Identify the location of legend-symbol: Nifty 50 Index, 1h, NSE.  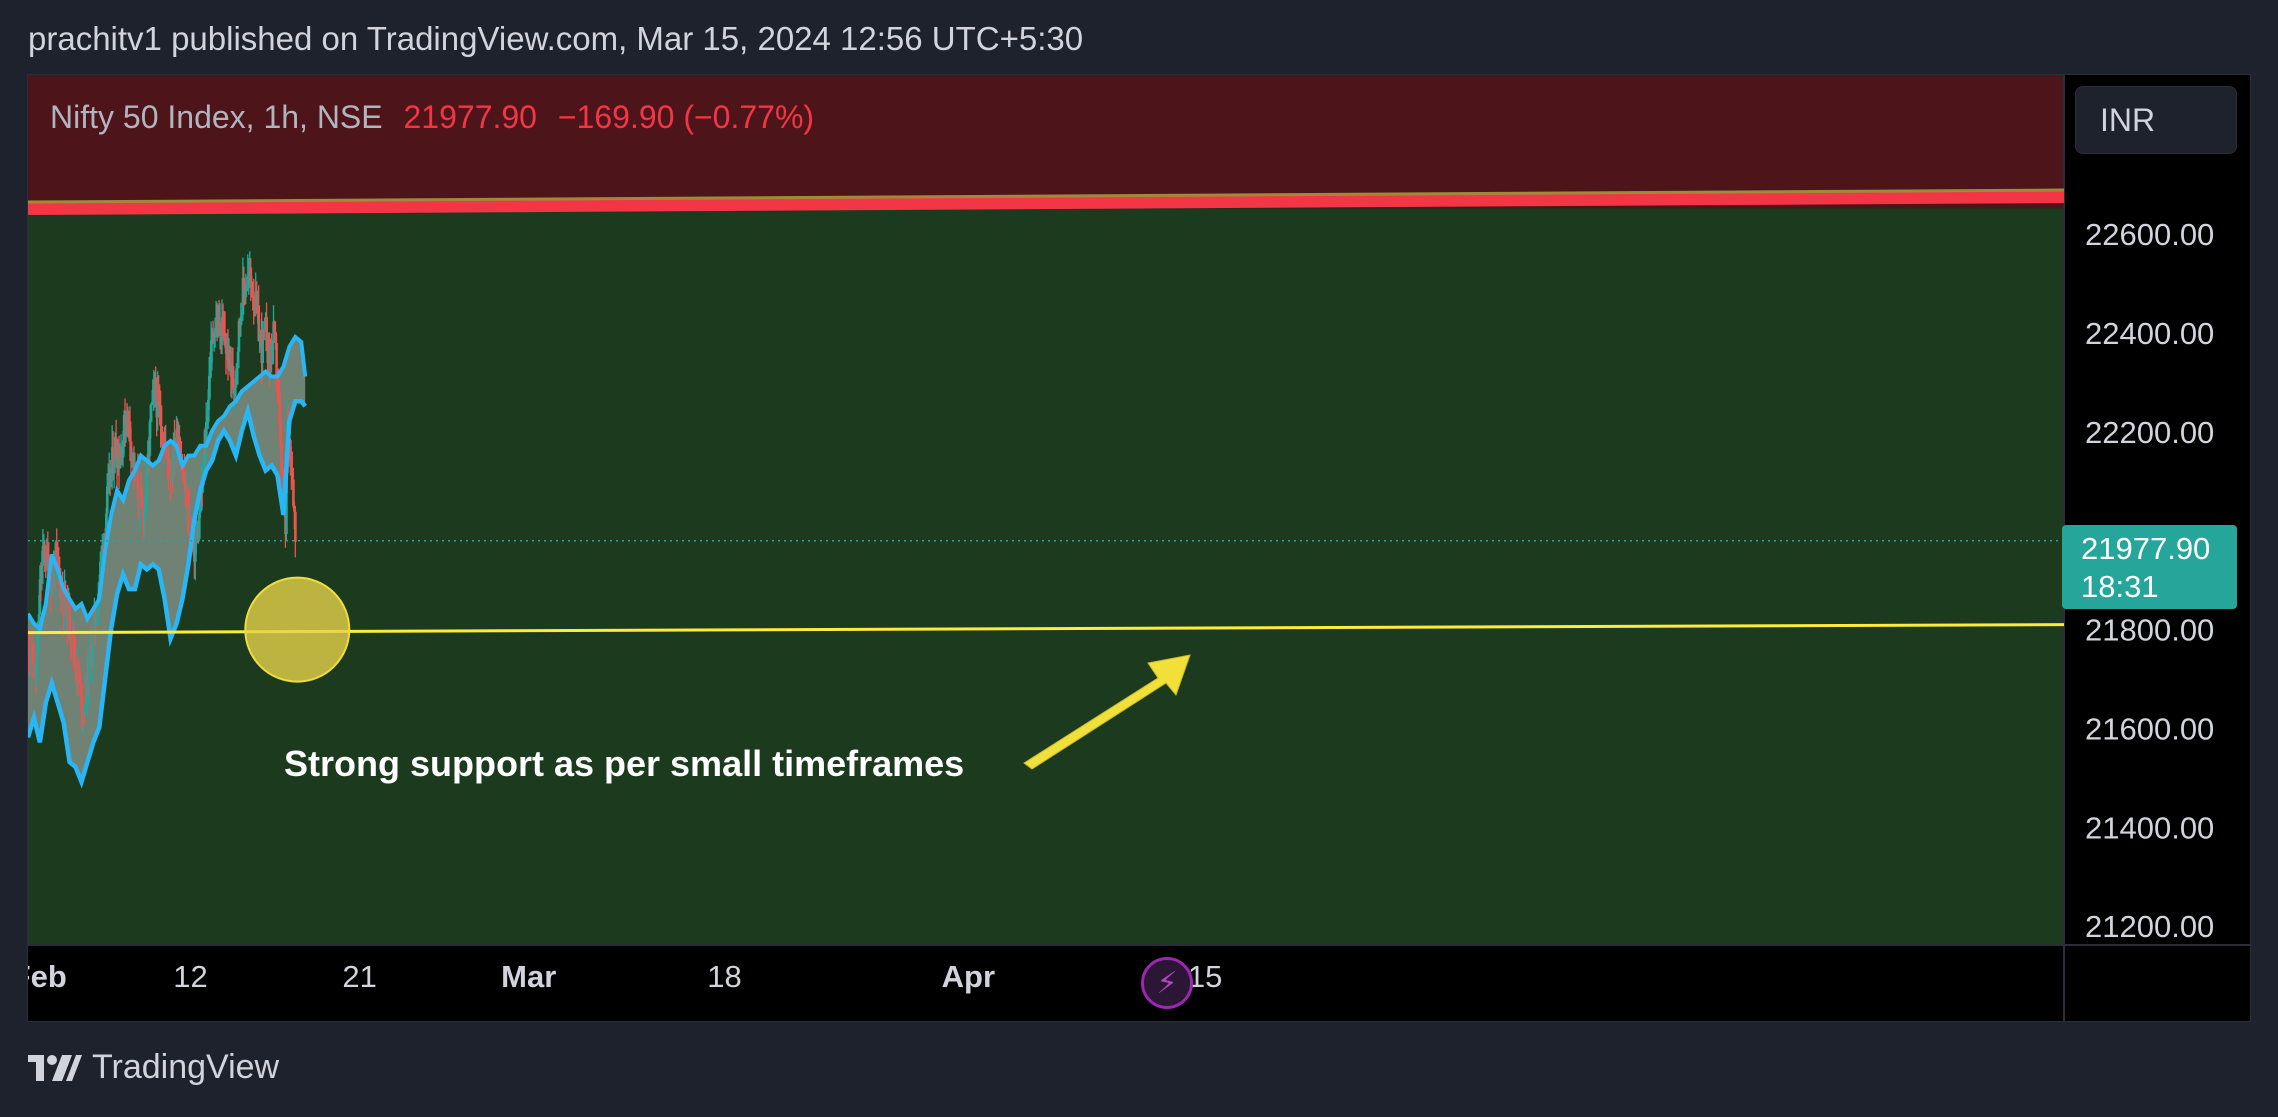
(216, 117).